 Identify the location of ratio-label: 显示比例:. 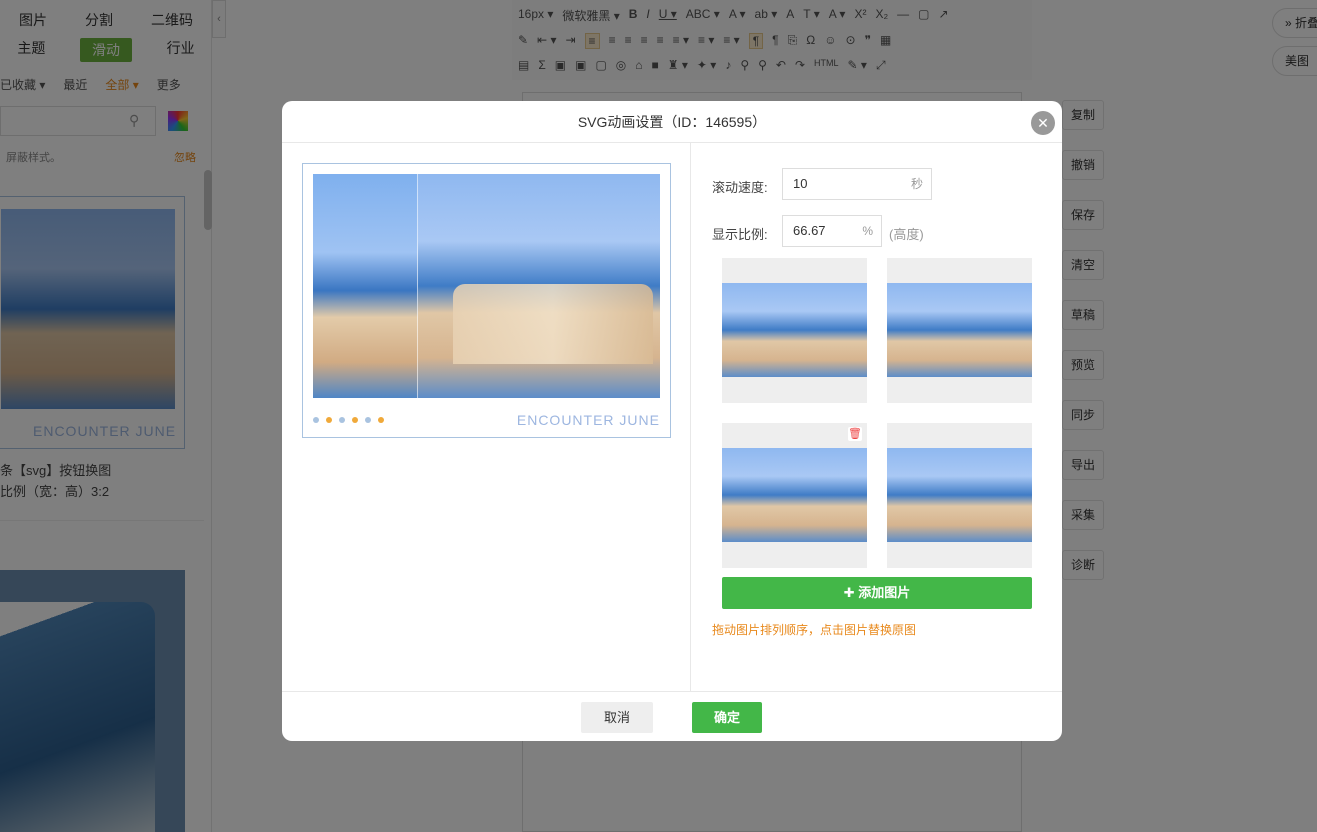
(740, 234).